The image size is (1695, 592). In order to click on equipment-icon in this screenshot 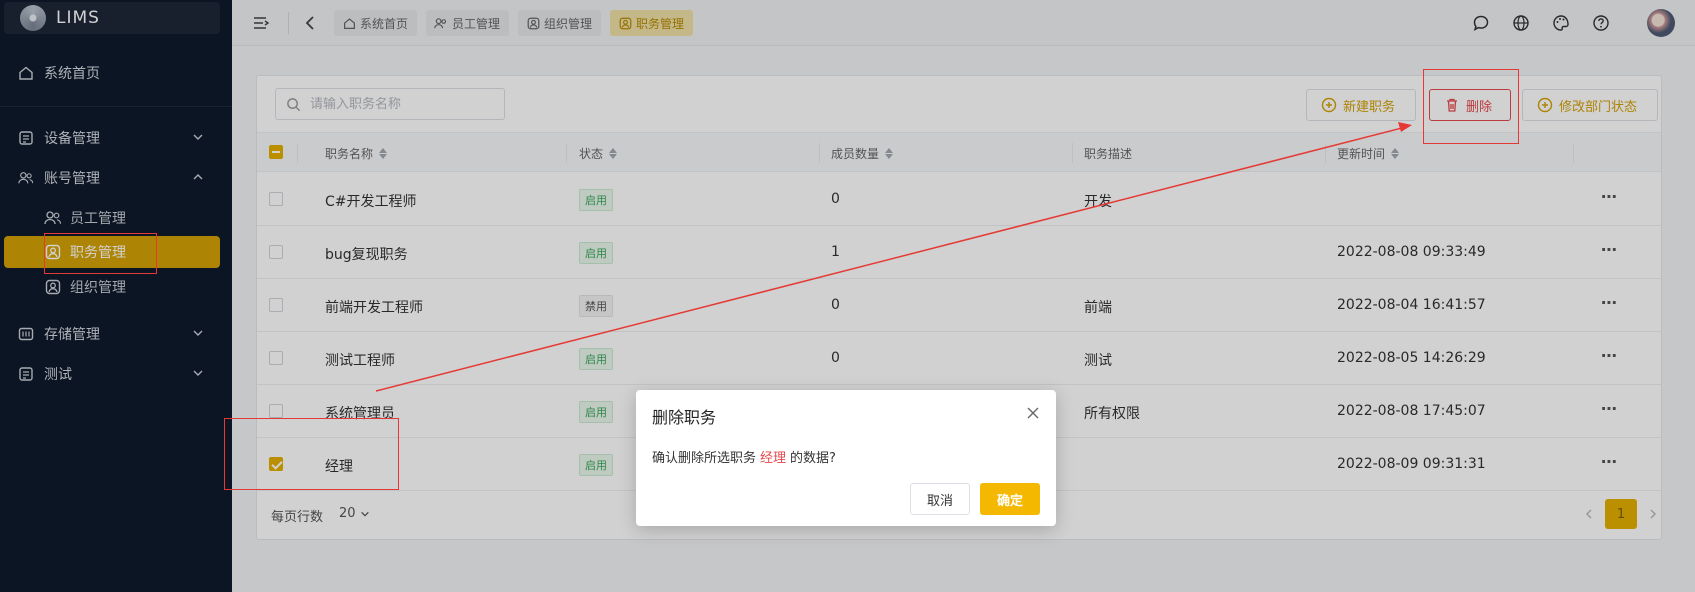, I will do `click(26, 138)`.